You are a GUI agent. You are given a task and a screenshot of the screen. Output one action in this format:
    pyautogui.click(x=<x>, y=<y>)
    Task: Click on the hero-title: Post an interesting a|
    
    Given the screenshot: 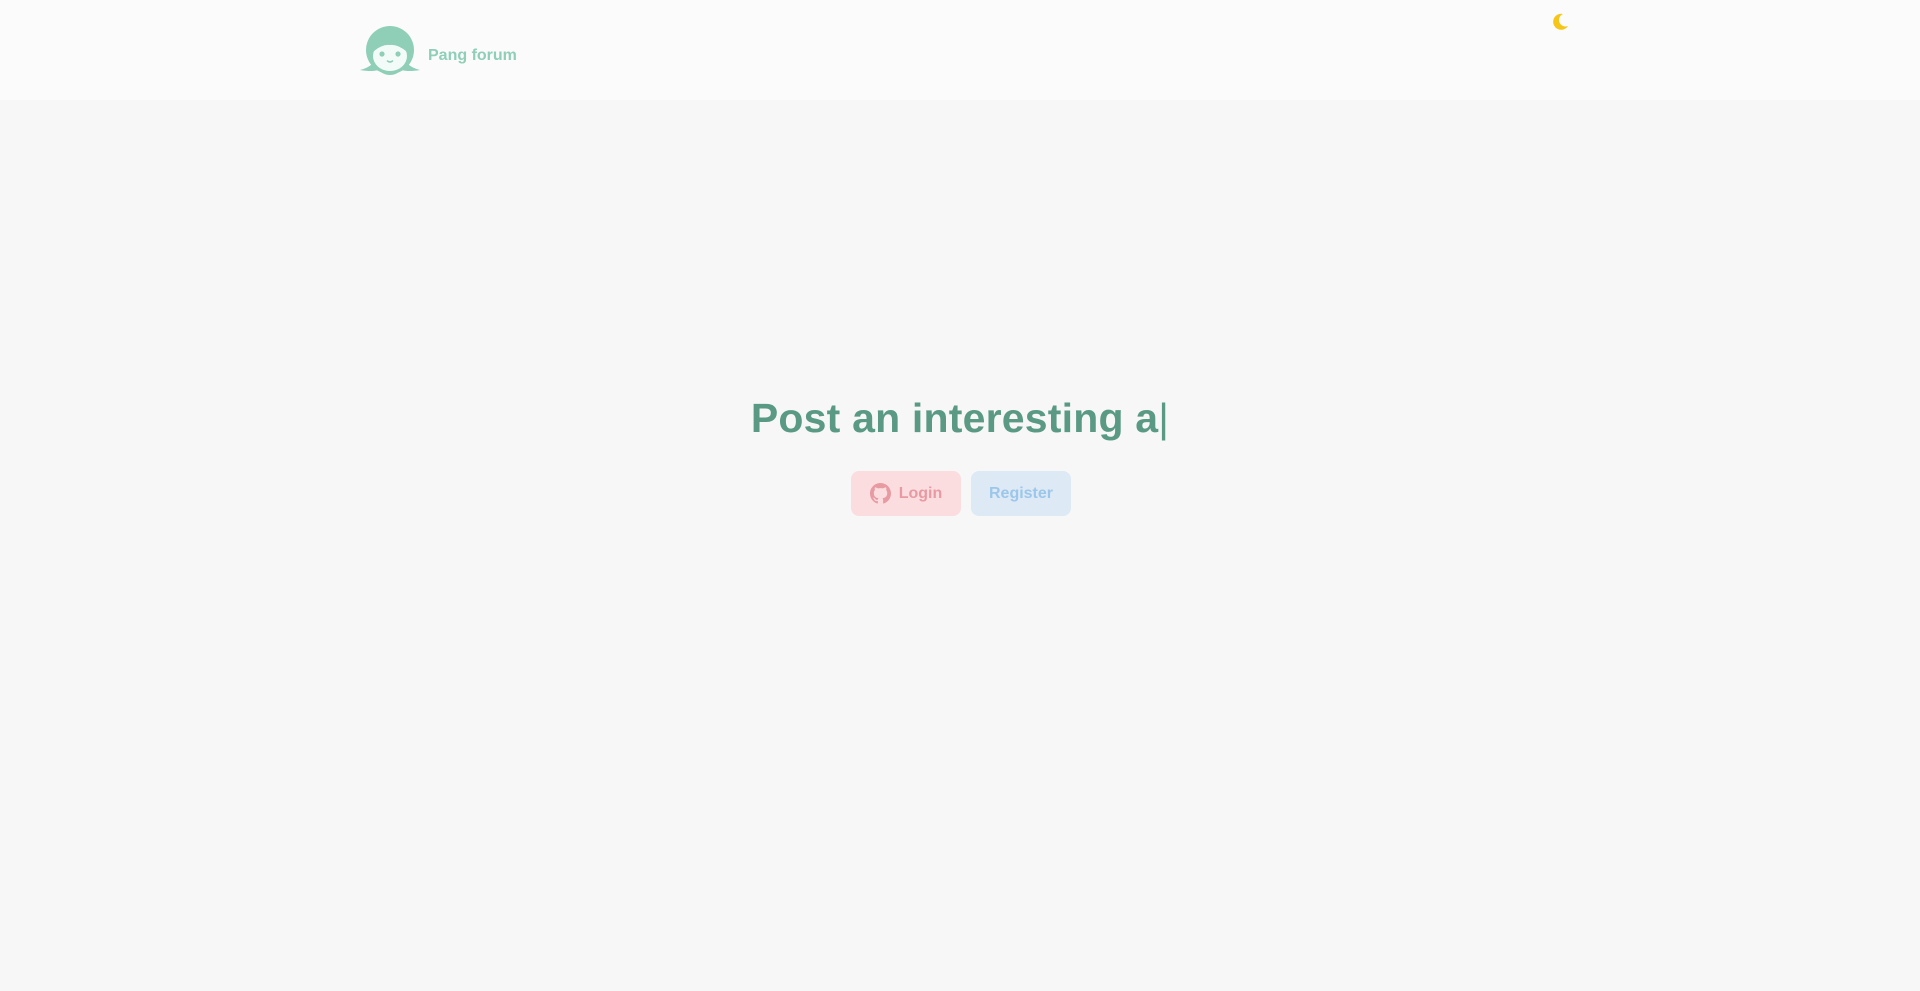 What is the action you would take?
    pyautogui.click(x=960, y=418)
    